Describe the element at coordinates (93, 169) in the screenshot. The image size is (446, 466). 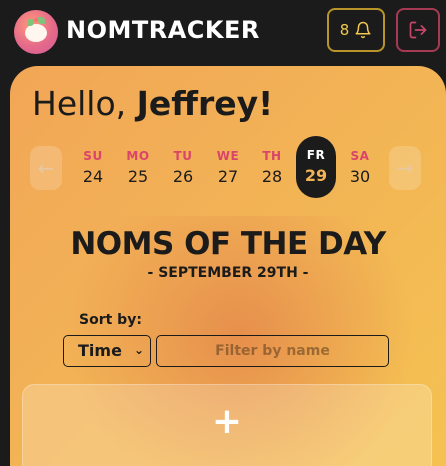
I see `day-sunday: SU 24` at that location.